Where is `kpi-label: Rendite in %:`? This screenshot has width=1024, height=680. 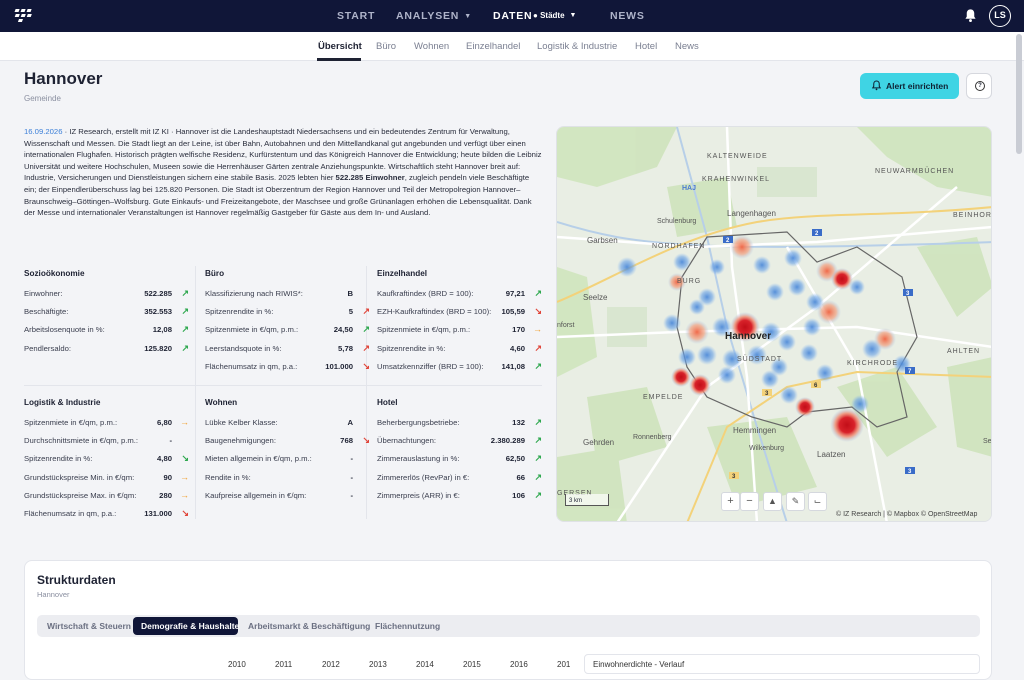 kpi-label: Rendite in %: is located at coordinates (228, 477).